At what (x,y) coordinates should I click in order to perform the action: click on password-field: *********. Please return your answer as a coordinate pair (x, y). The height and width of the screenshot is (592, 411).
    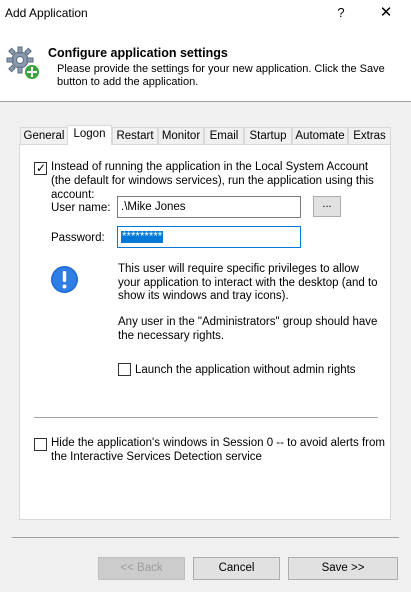
    Looking at the image, I should click on (209, 237).